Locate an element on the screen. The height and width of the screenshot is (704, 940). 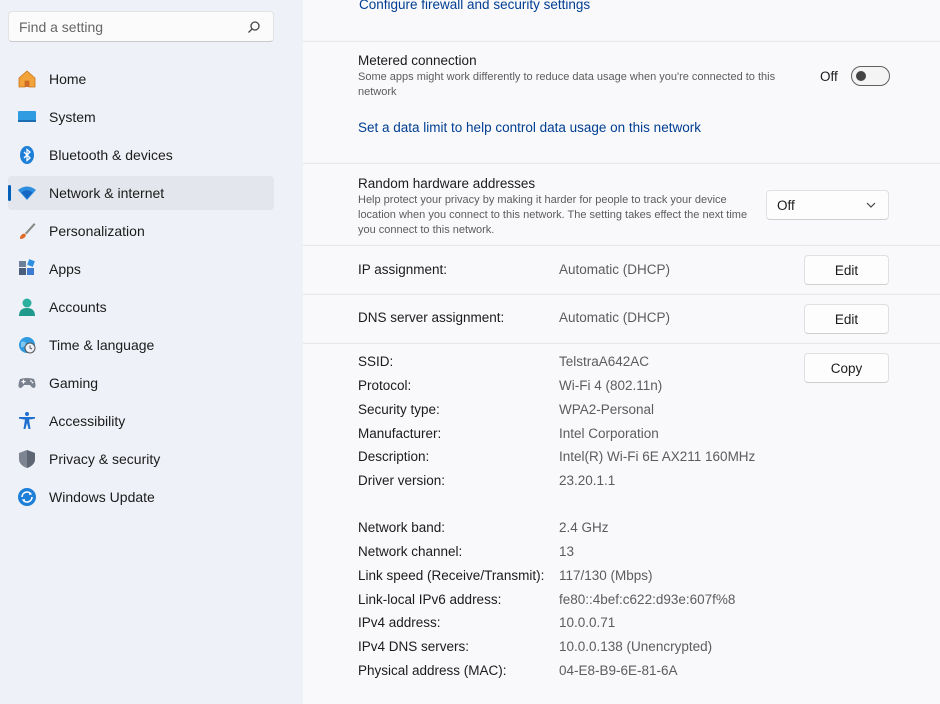
property-label: SSID: is located at coordinates (376, 361).